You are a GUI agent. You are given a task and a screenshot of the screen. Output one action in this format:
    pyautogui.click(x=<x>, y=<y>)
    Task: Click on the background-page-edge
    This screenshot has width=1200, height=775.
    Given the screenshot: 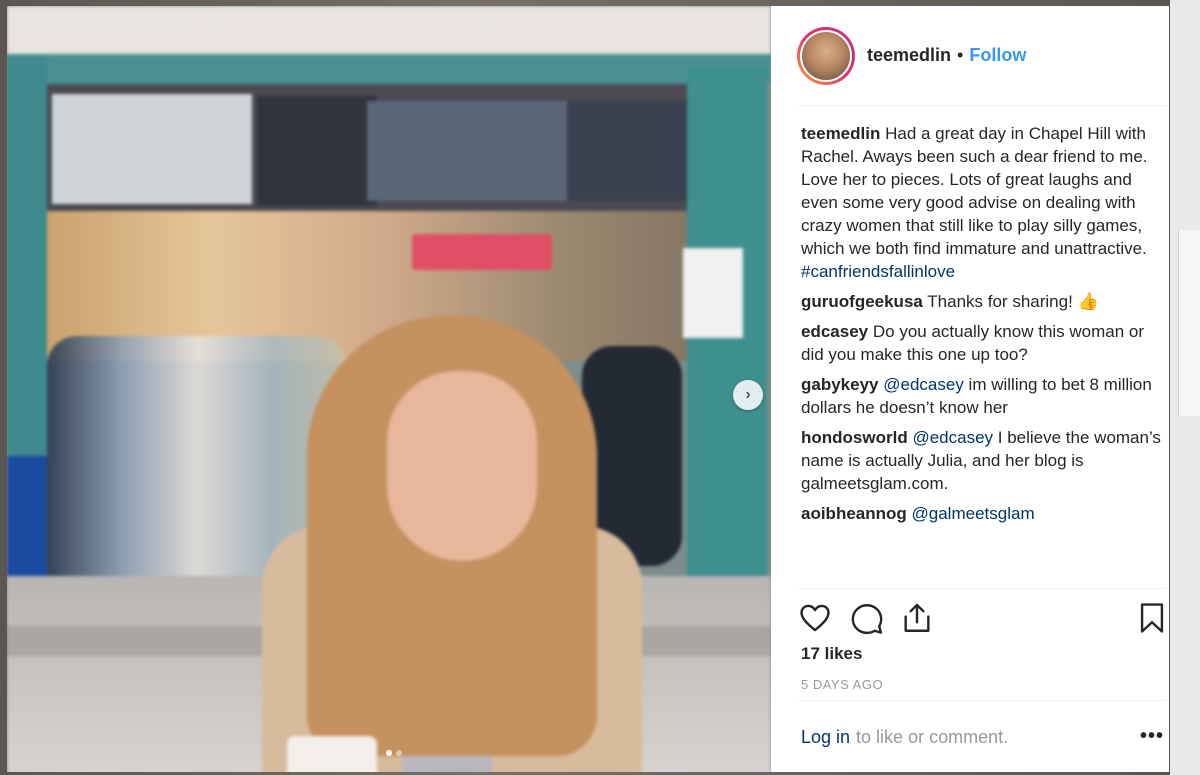 What is the action you would take?
    pyautogui.click(x=1185, y=387)
    